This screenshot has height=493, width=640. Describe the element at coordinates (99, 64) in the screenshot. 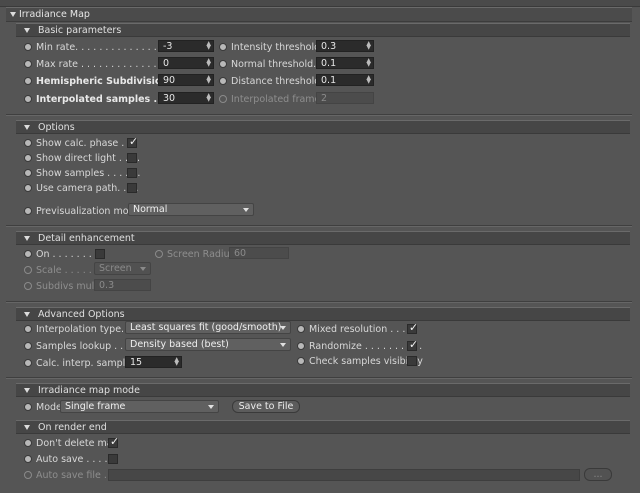

I see `max-rate-row: Max rate . . . . . . . . . . . . . . . .` at that location.